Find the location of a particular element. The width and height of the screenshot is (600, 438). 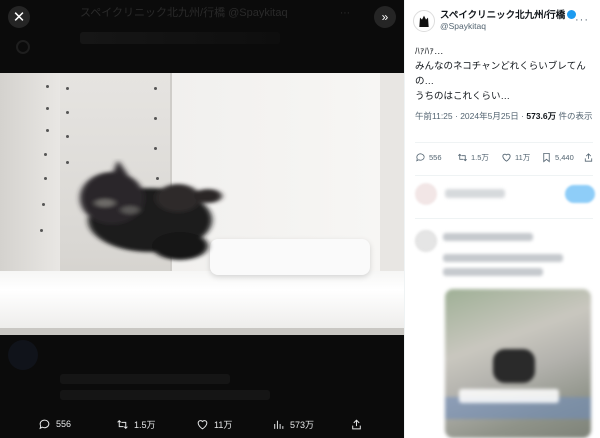

share-action is located at coordinates (356, 424).